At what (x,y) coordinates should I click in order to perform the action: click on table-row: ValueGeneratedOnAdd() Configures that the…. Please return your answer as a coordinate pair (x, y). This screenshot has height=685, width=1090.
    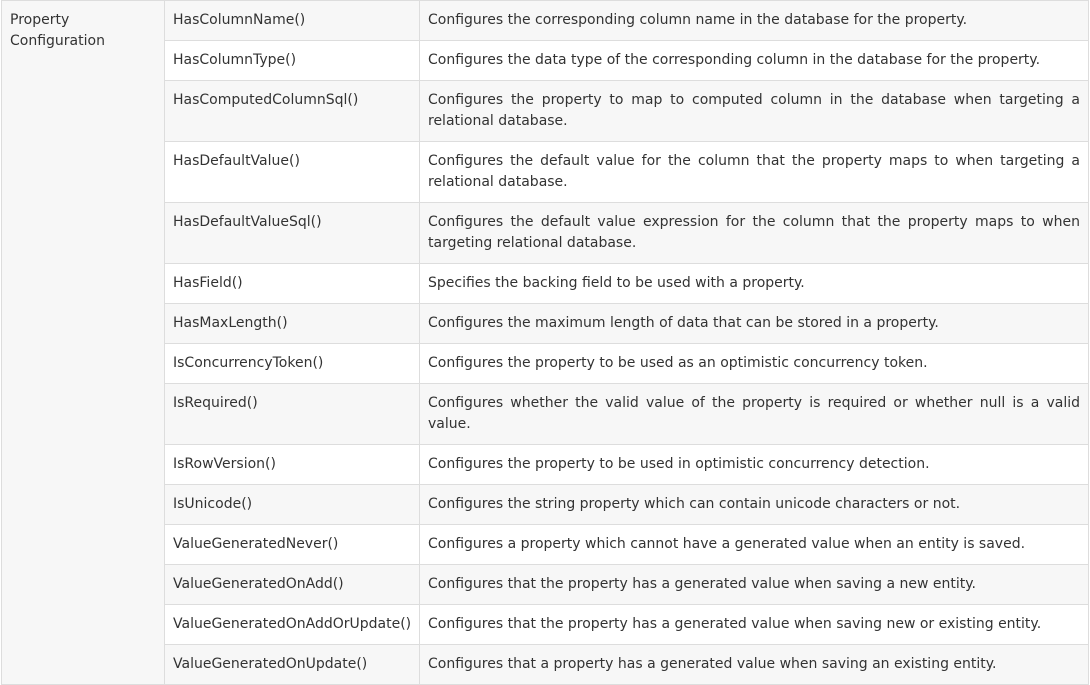
    Looking at the image, I should click on (545, 584).